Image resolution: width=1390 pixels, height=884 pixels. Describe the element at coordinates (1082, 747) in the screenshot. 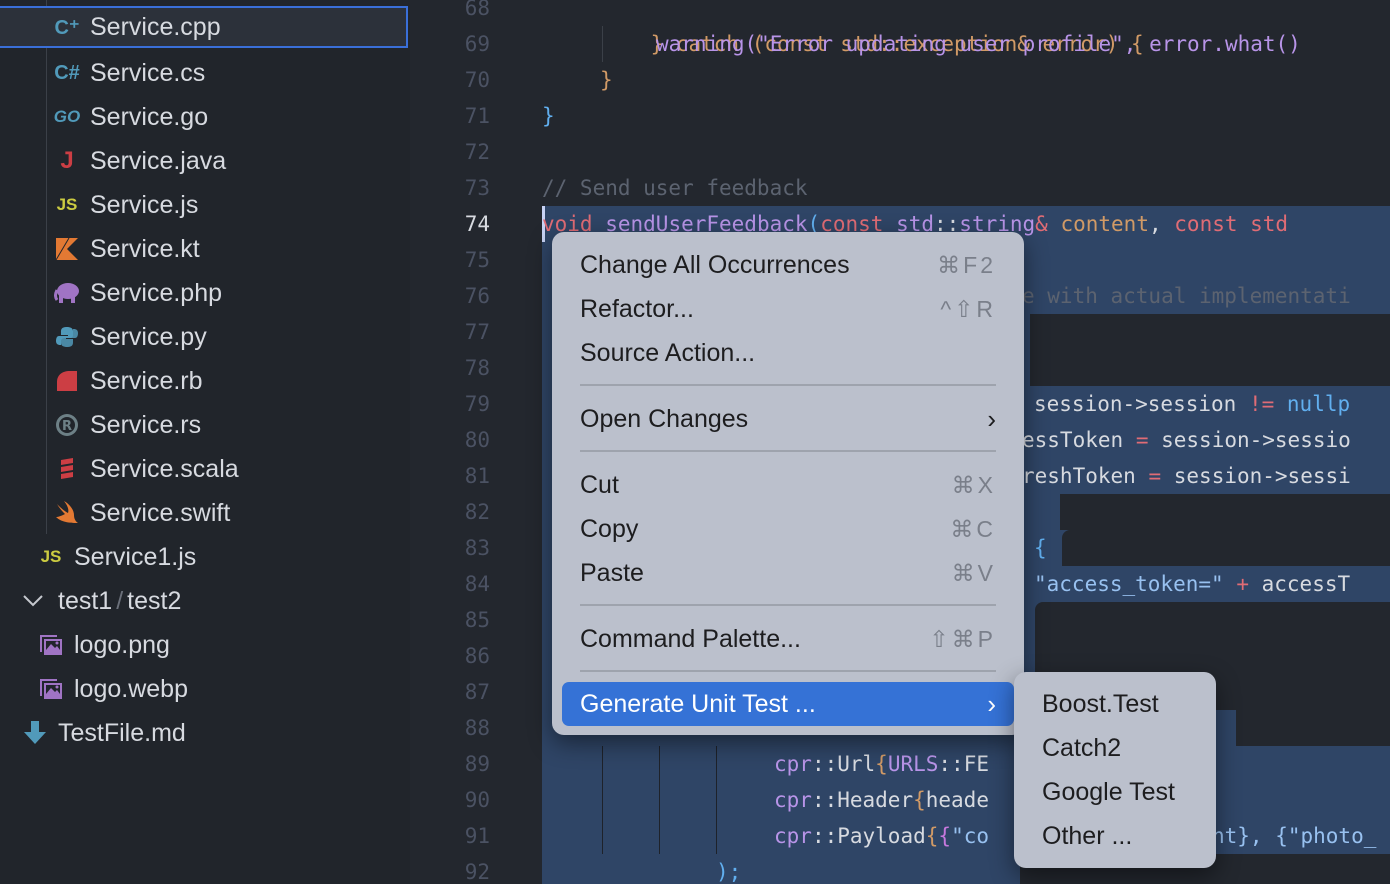

I see `submenu-item-label: Catch2` at that location.